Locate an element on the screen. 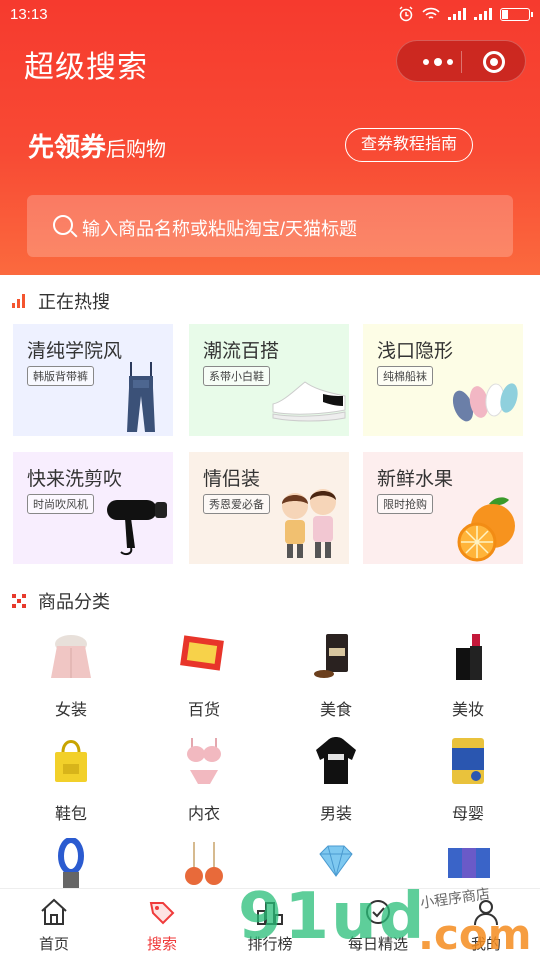 The image size is (540, 960). category-item: 美食 is located at coordinates (336, 675).